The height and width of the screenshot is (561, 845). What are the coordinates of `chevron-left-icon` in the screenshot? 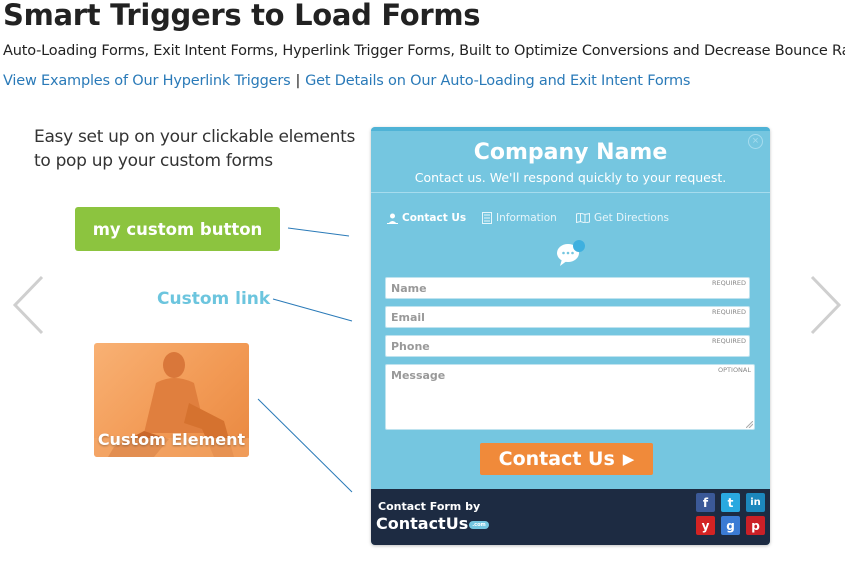 It's located at (28, 305).